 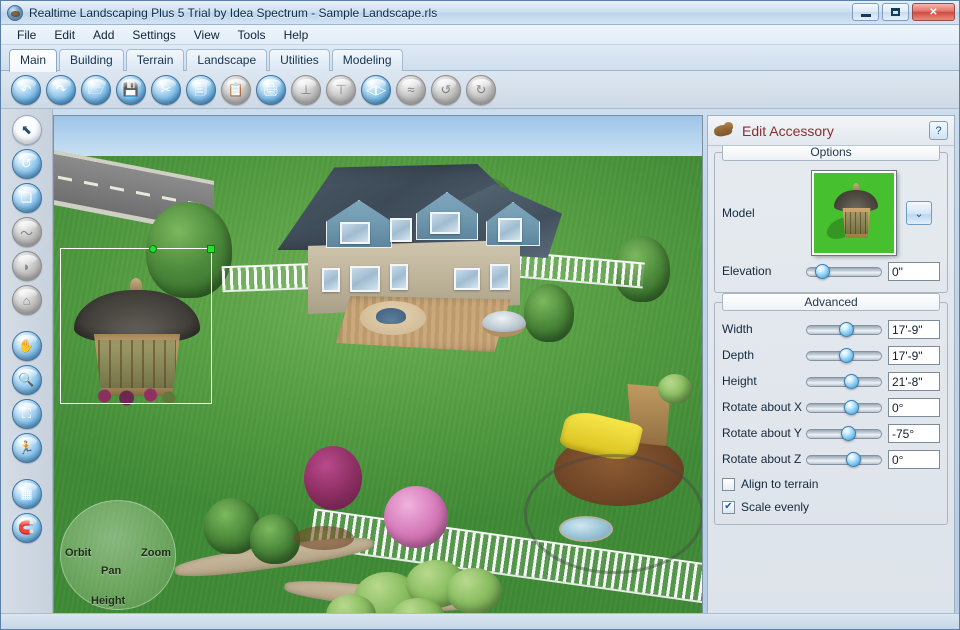 What do you see at coordinates (155, 60) in the screenshot?
I see `tab-terrain: Terrain` at bounding box center [155, 60].